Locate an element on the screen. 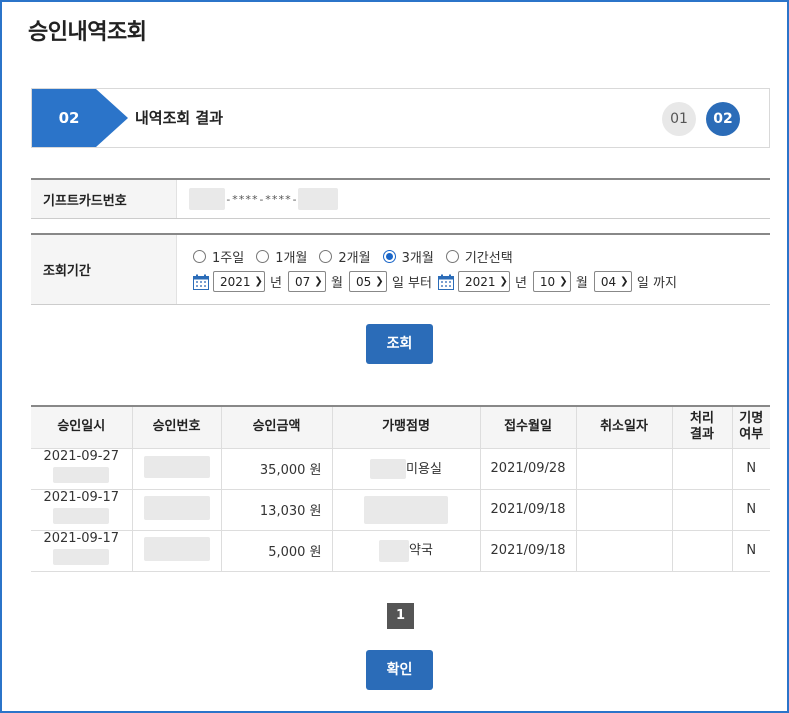 This screenshot has height=713, width=789. card-number-label: 기프트카드번호 is located at coordinates (104, 199).